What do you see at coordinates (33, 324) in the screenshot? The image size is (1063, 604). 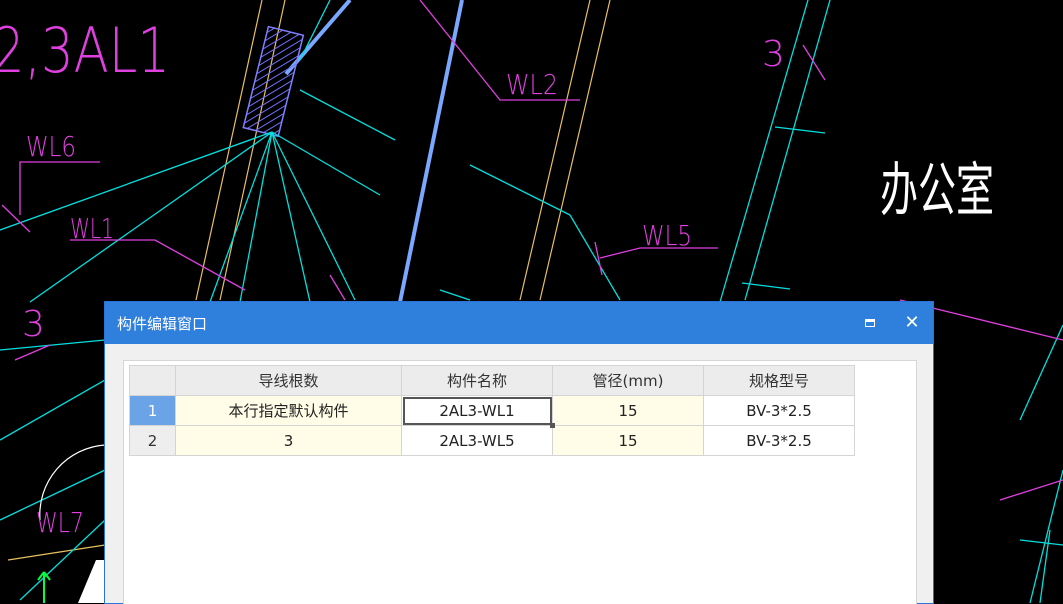 I see `cad-label-3-left: 3` at bounding box center [33, 324].